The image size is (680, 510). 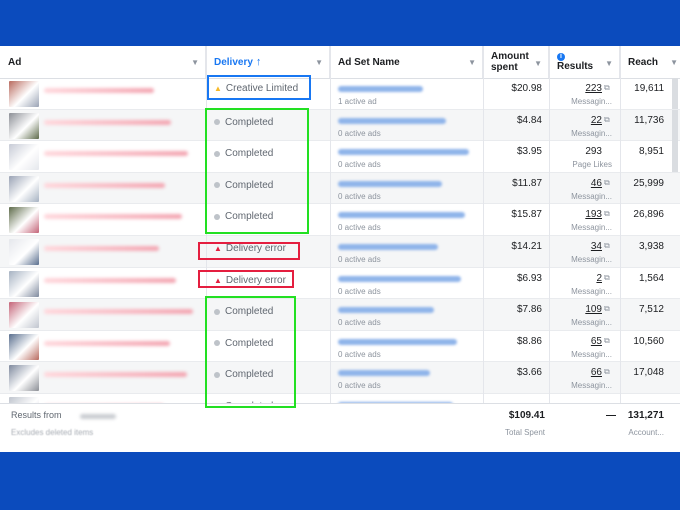 I want to click on column-header-amount-spent: Amount spent ▼, so click(x=516, y=62).